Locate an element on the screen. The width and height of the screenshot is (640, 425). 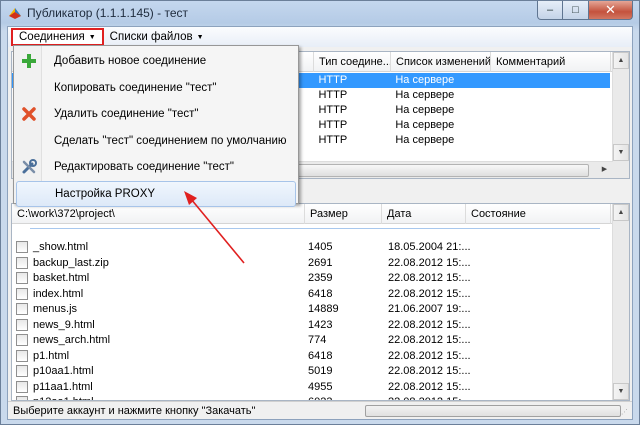
column-header-size: Размер is located at coordinates (343, 214).